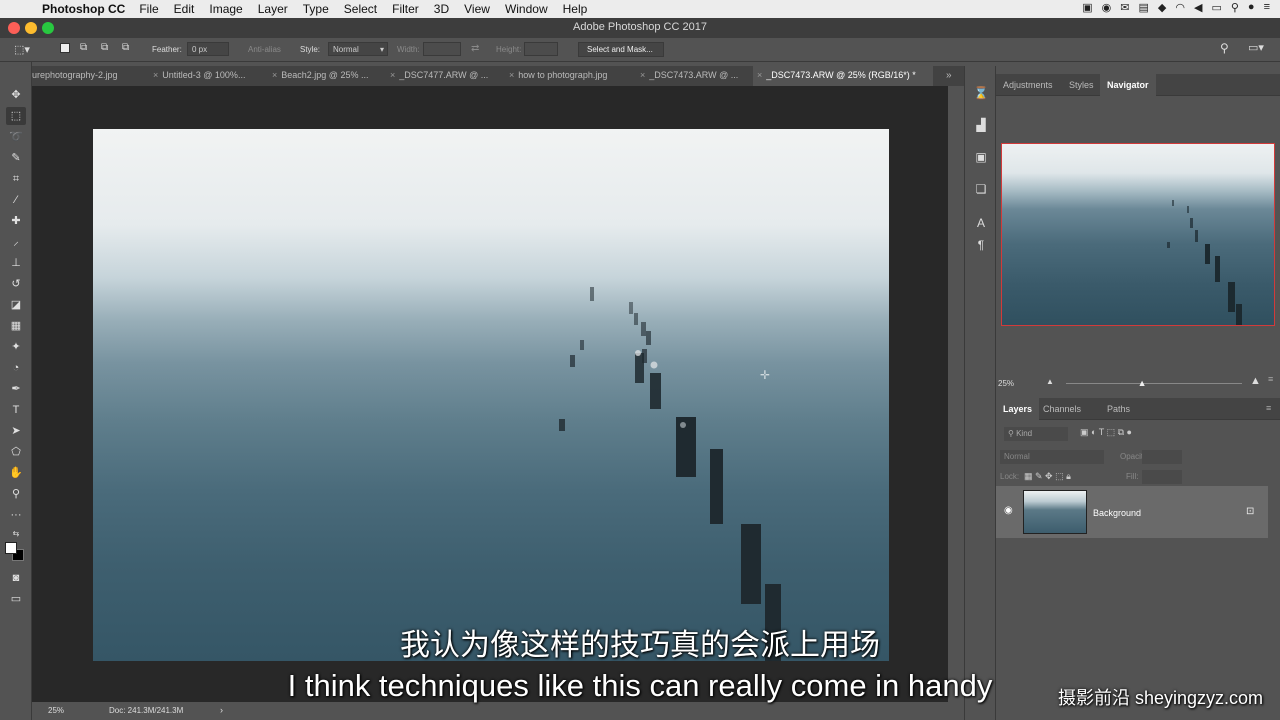 Image resolution: width=1280 pixels, height=720 pixels. I want to click on document-tab: urephotography-2.jpg, so click(90, 76).